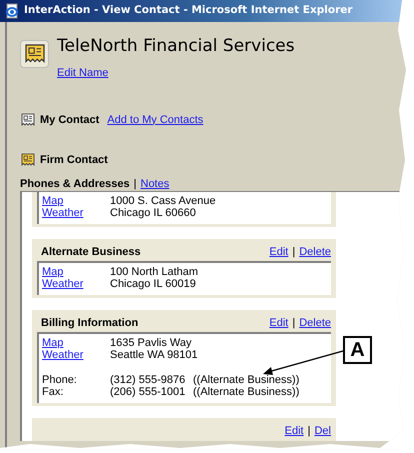  What do you see at coordinates (12, 11) in the screenshot?
I see `browser-icon` at bounding box center [12, 11].